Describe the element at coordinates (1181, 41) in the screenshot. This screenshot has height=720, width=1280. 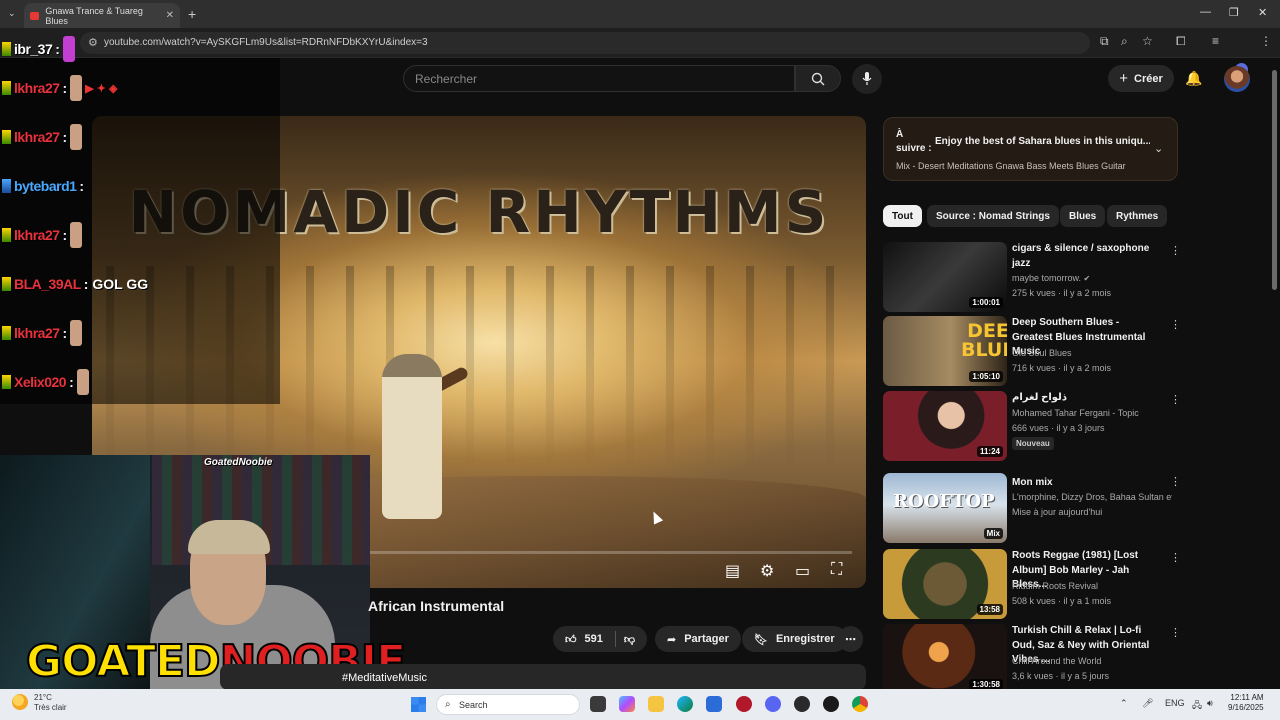
I see `extensions-icon: ⧠` at that location.